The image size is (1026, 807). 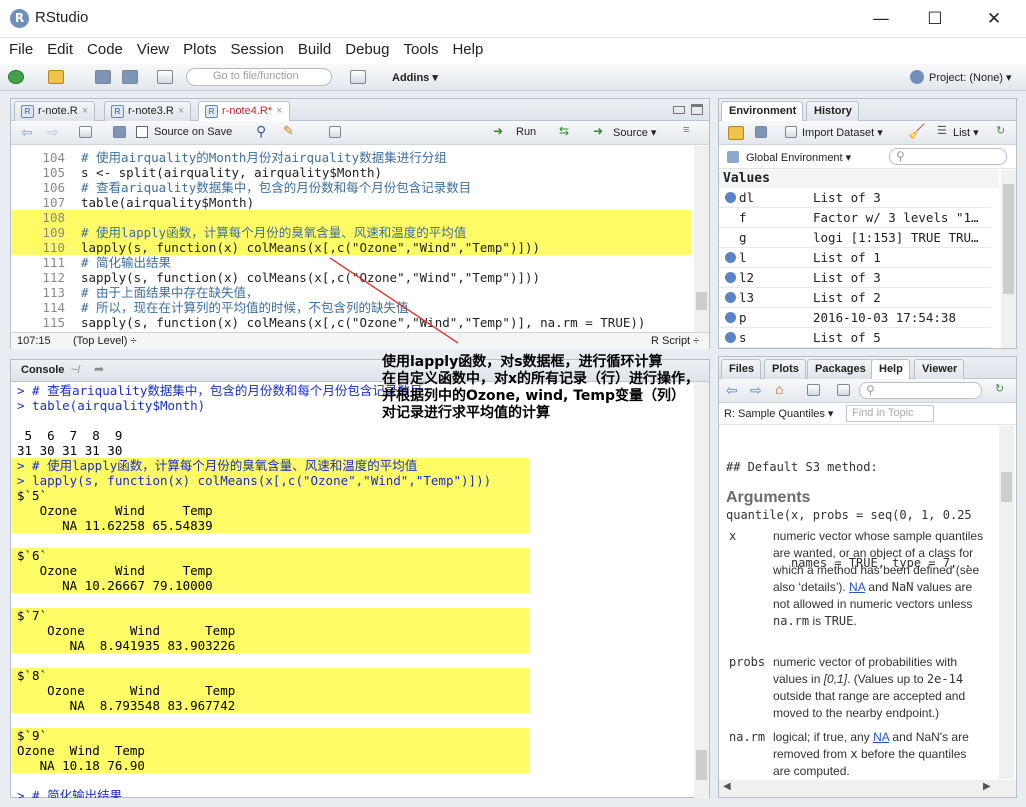 I want to click on run-button: Run, so click(x=526, y=132).